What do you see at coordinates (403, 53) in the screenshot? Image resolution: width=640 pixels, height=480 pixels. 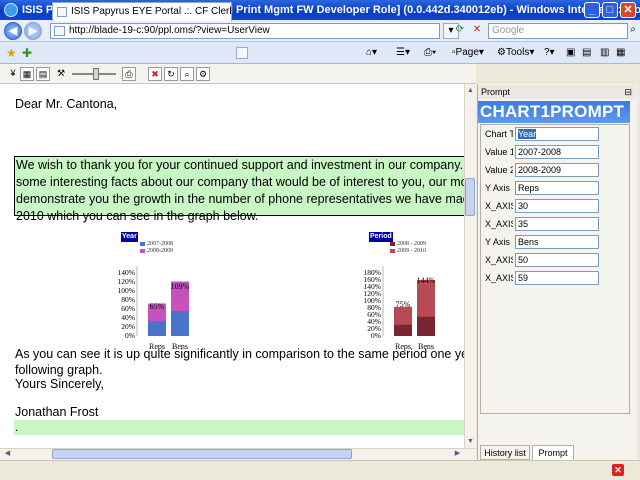 I see `feeds-icon: ☰▾` at bounding box center [403, 53].